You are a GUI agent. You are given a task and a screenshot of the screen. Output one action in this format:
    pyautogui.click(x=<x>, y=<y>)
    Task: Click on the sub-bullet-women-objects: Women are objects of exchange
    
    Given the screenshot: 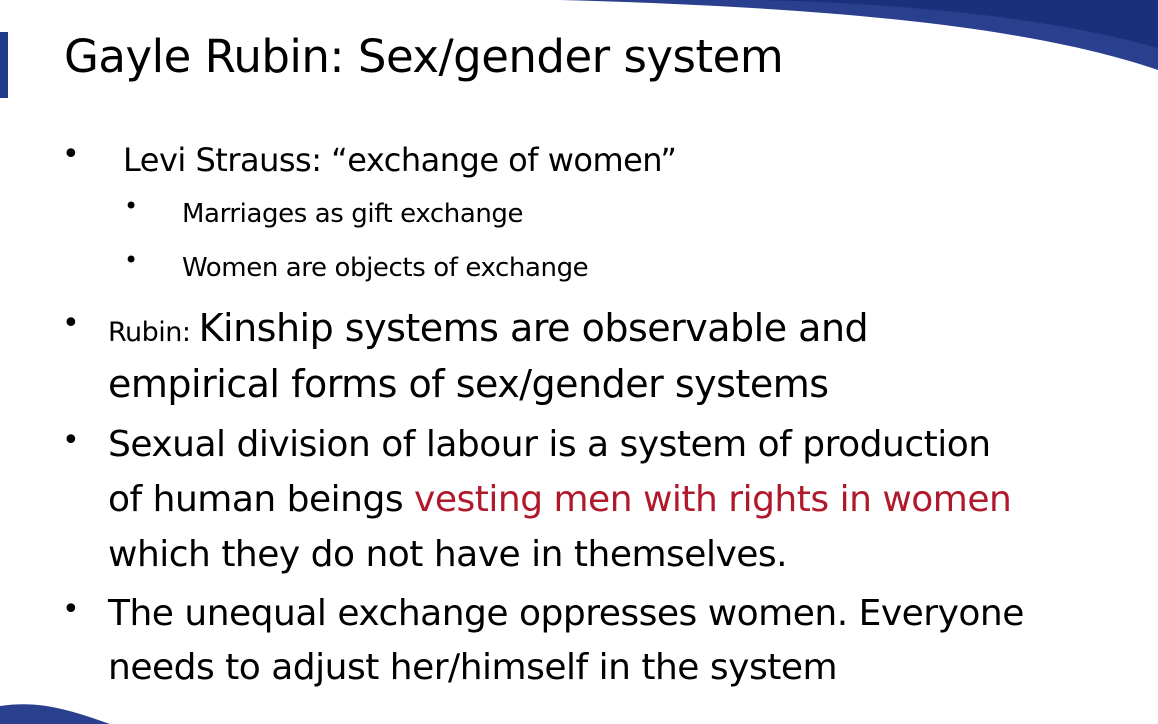 What is the action you would take?
    pyautogui.click(x=385, y=268)
    